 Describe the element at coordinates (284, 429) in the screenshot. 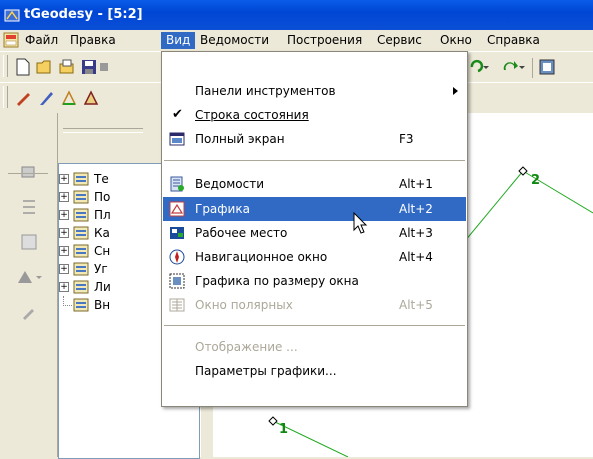

I see `point-label: 1` at that location.